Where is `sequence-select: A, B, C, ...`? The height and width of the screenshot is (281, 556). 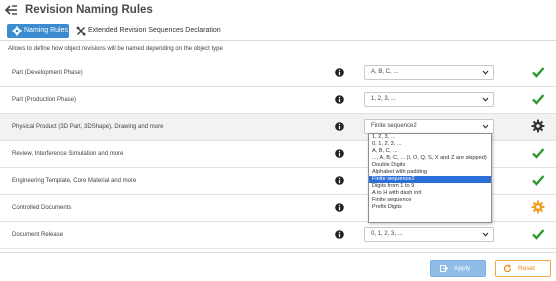
sequence-select: A, B, C, ... is located at coordinates (429, 72).